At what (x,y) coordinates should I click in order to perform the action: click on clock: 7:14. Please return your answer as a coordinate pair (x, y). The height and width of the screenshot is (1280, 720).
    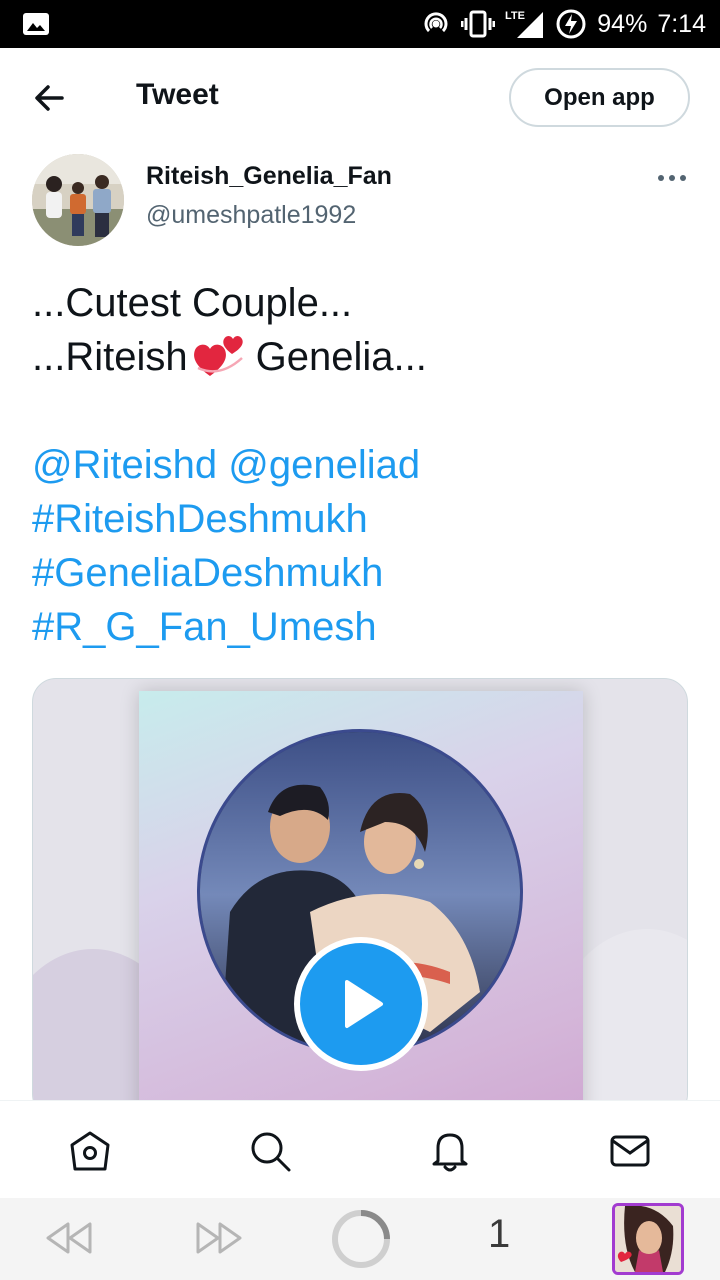
    Looking at the image, I should click on (681, 23).